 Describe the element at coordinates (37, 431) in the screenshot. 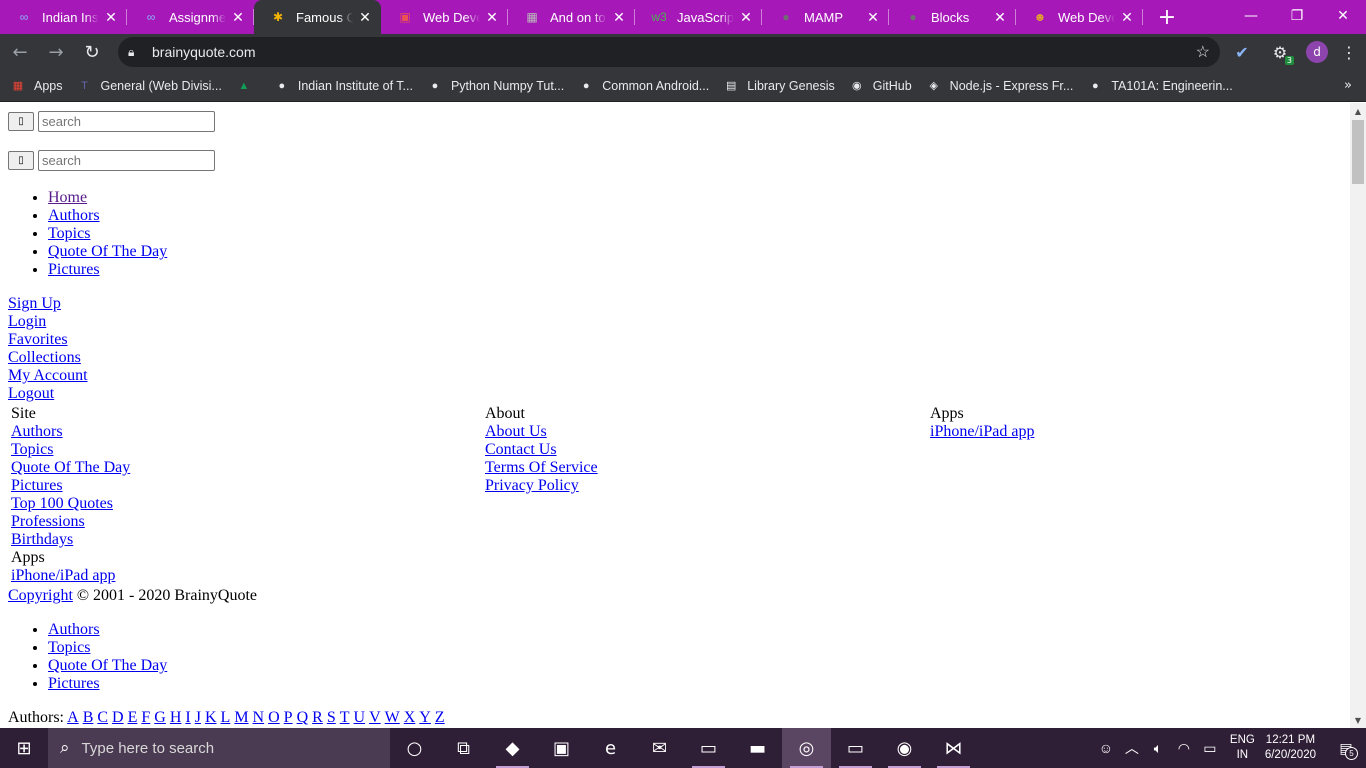

I see `footer-link: Authors` at that location.